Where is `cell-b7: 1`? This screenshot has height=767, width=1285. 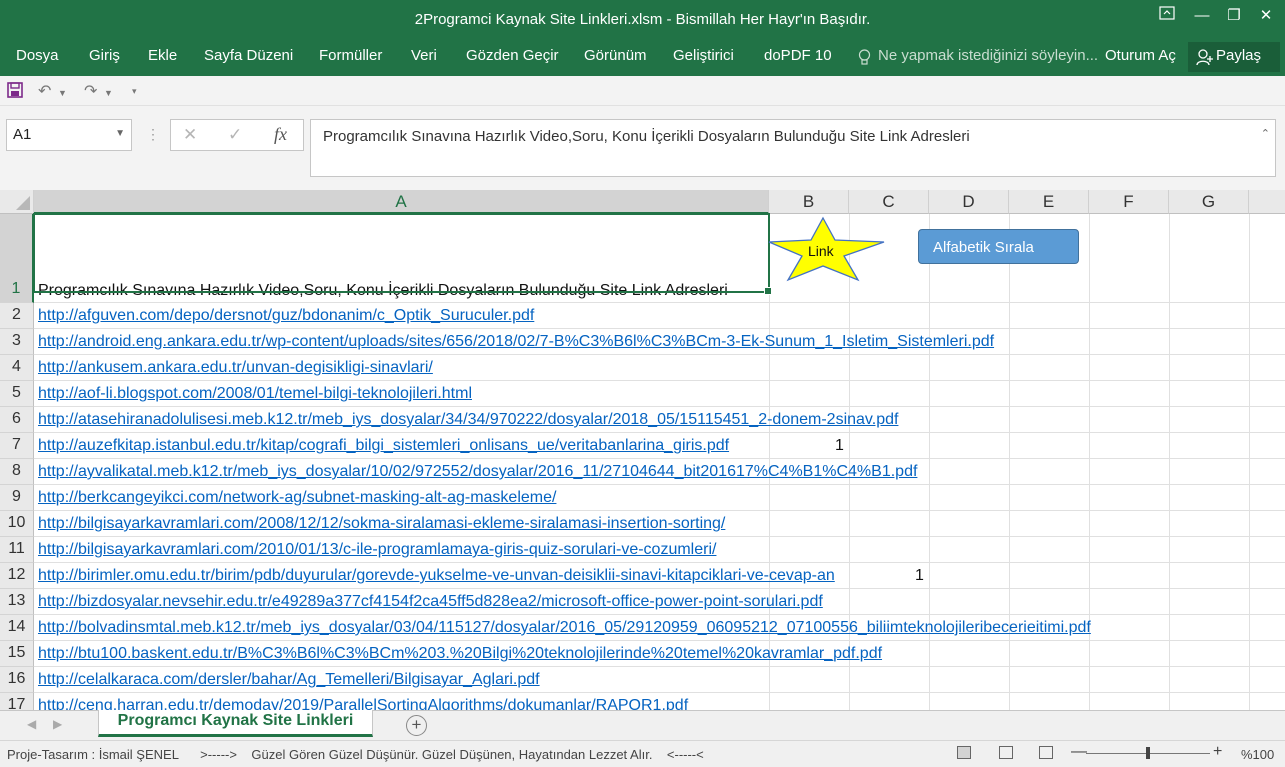 cell-b7: 1 is located at coordinates (839, 446).